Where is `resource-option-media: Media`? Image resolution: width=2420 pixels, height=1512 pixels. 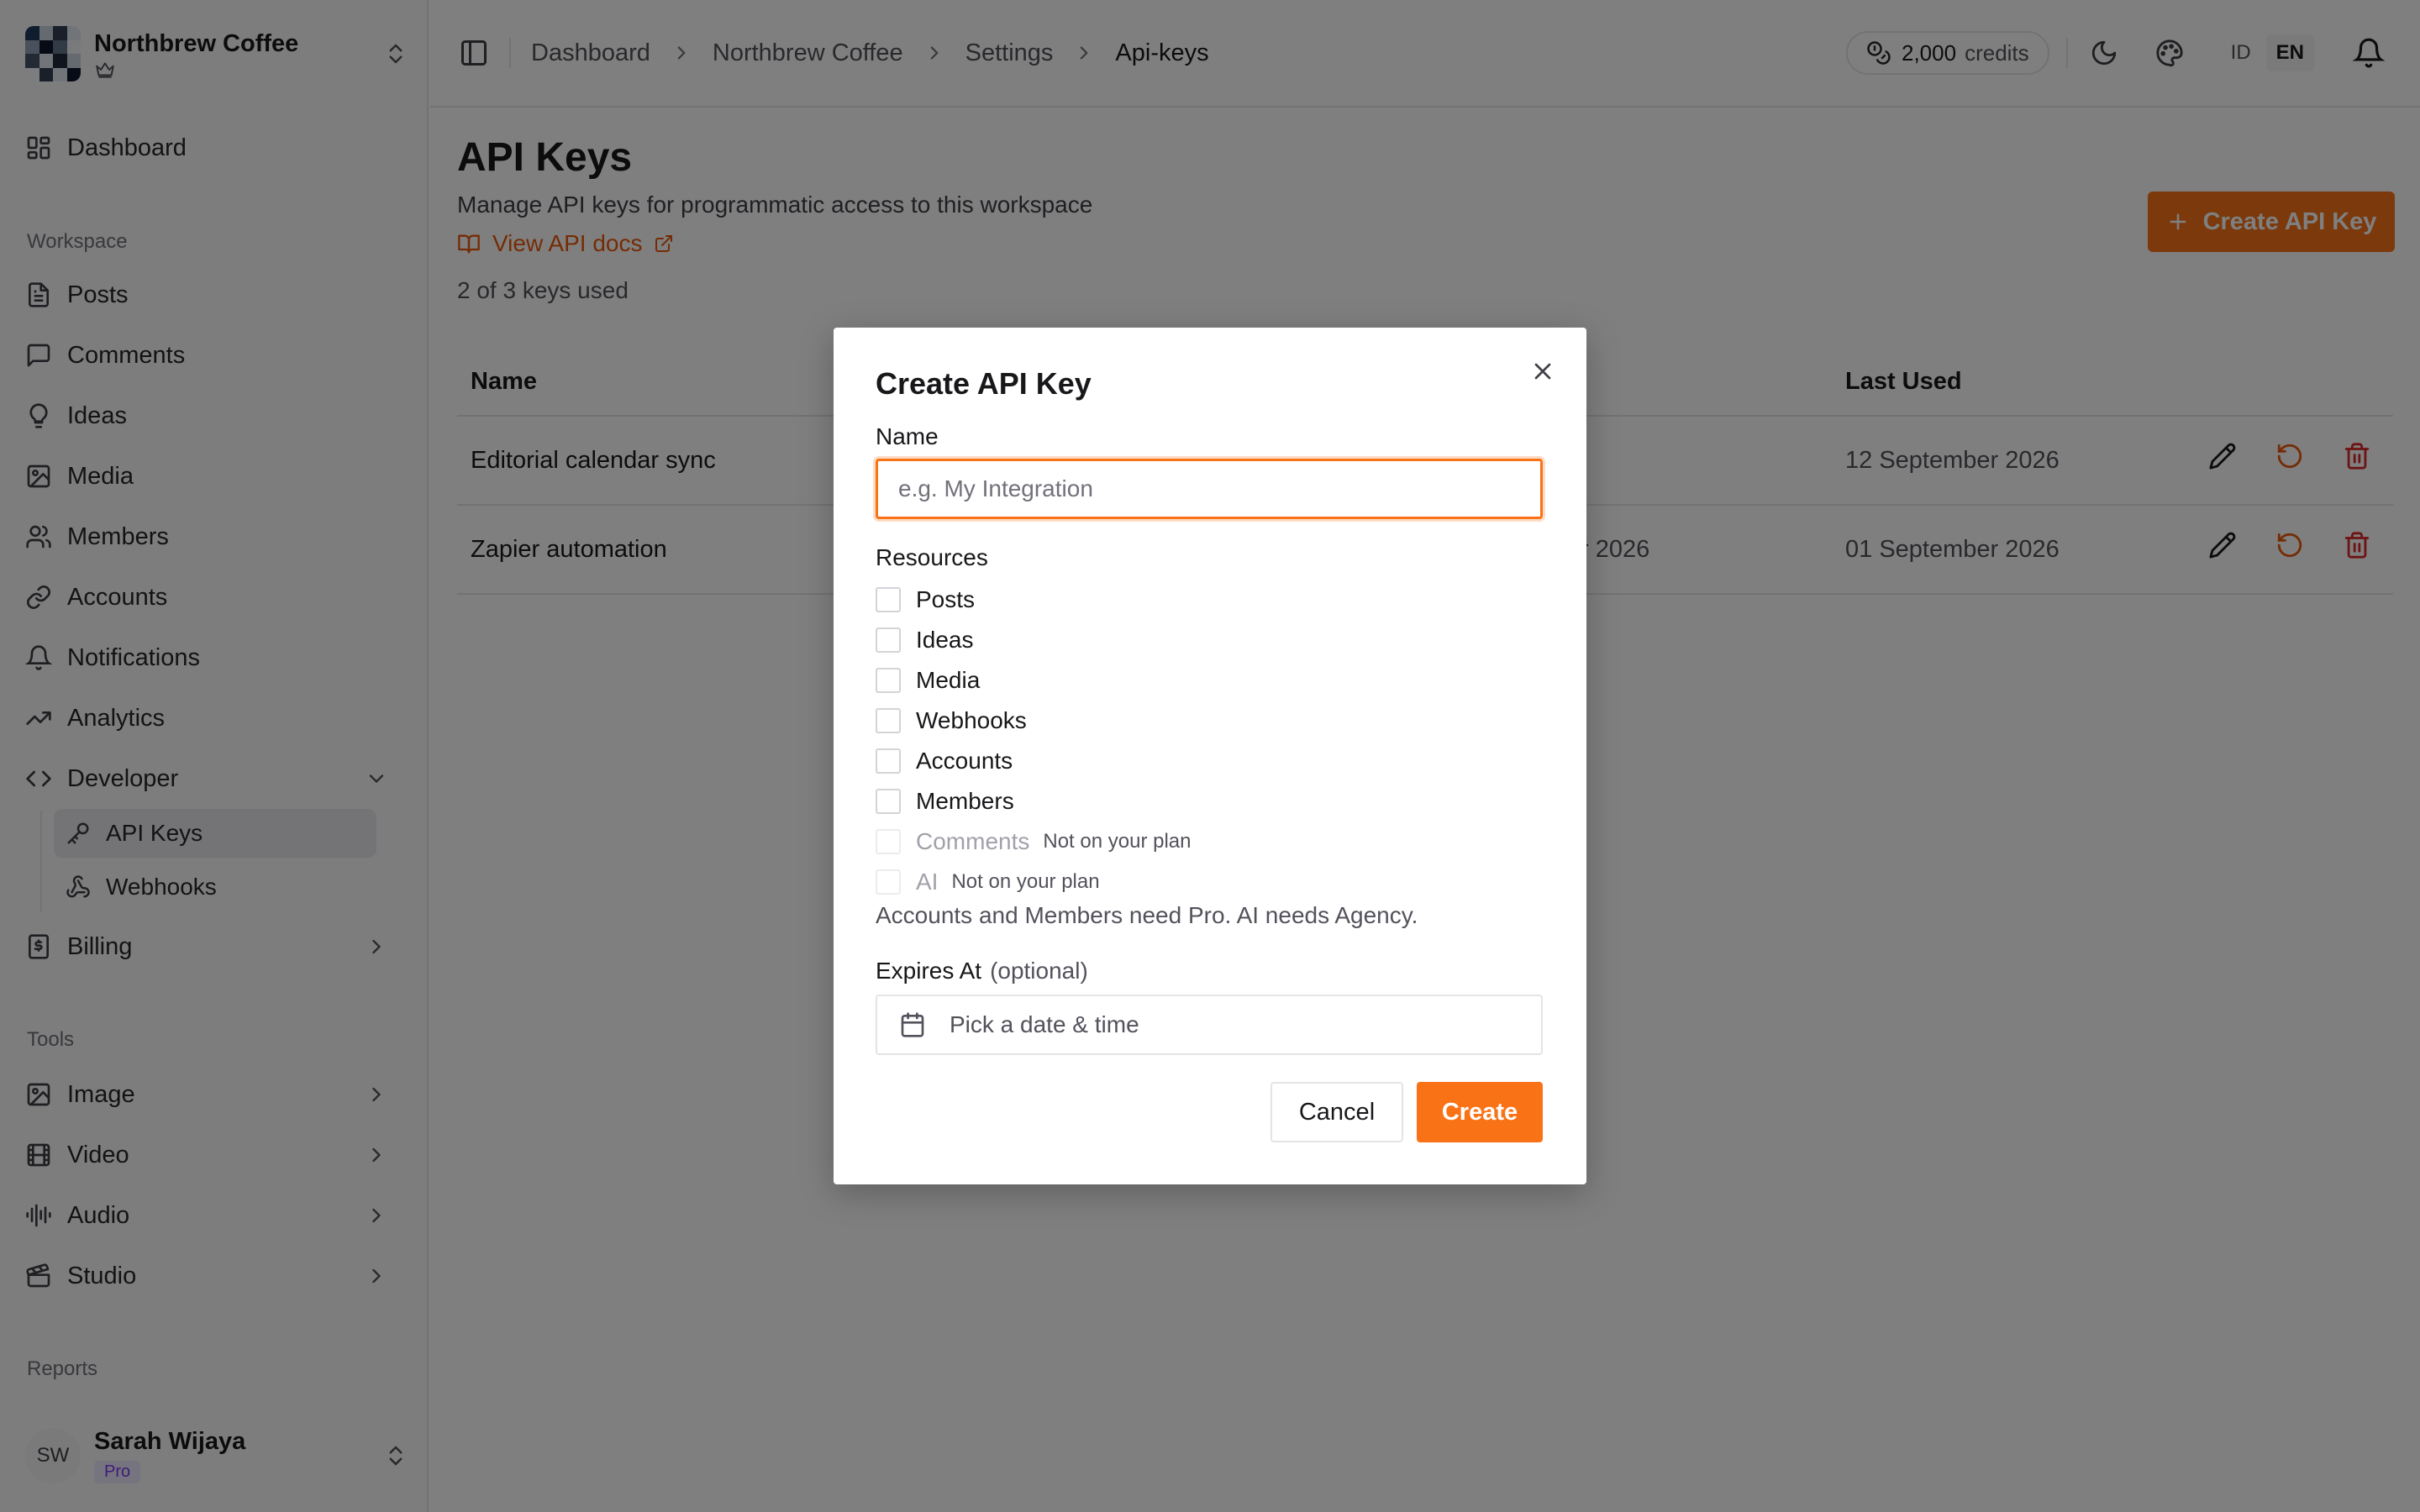 resource-option-media: Media is located at coordinates (1033, 680).